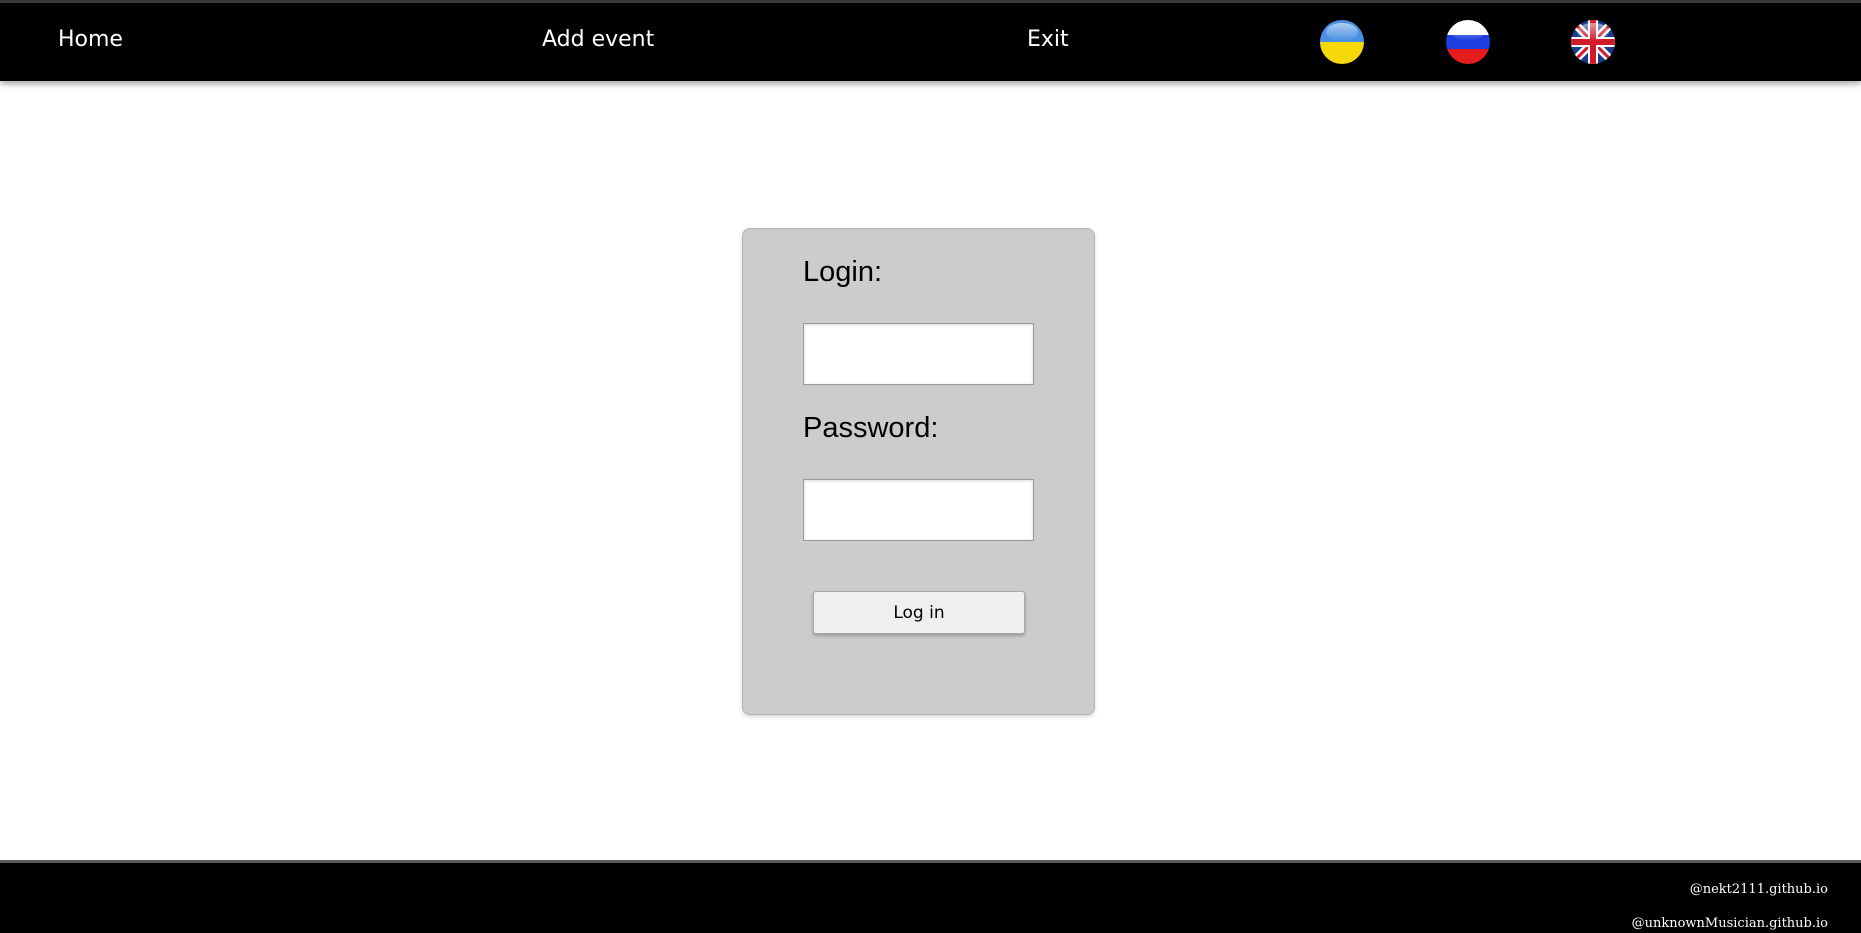 This screenshot has width=1861, height=933. I want to click on password-label: Password:, so click(871, 428).